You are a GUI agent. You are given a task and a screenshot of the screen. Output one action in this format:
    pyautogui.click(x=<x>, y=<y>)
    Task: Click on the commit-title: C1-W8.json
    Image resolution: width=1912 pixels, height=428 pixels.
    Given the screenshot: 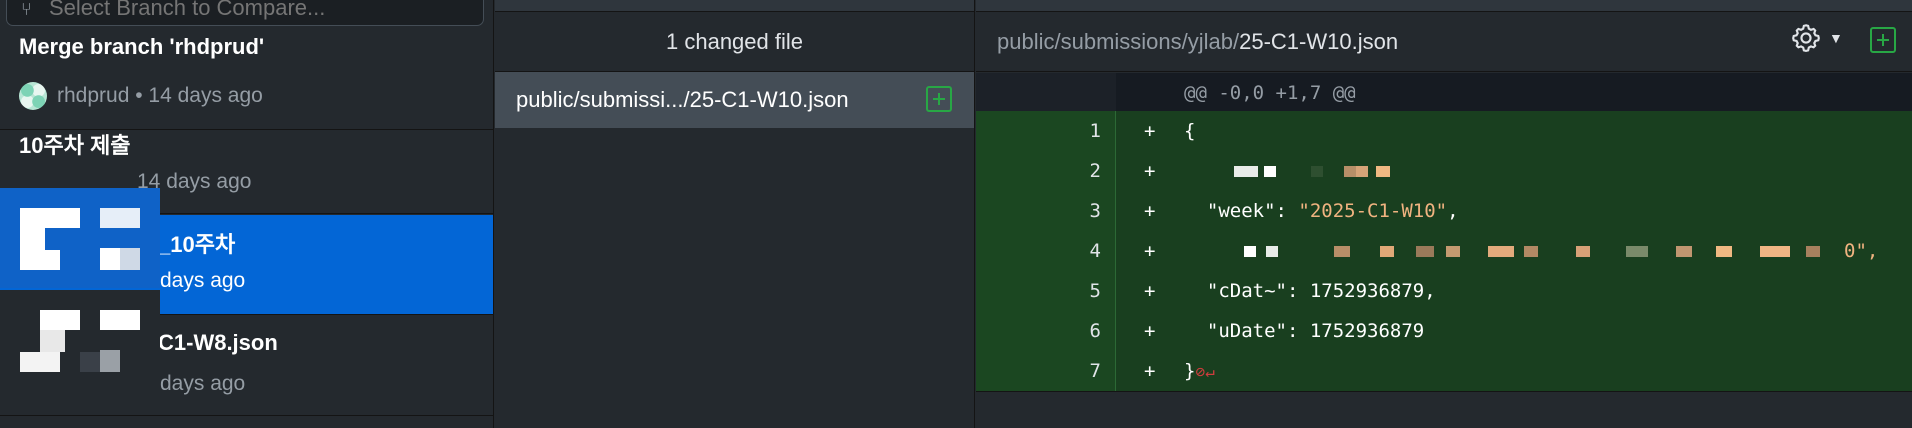 What is the action you would take?
    pyautogui.click(x=218, y=342)
    